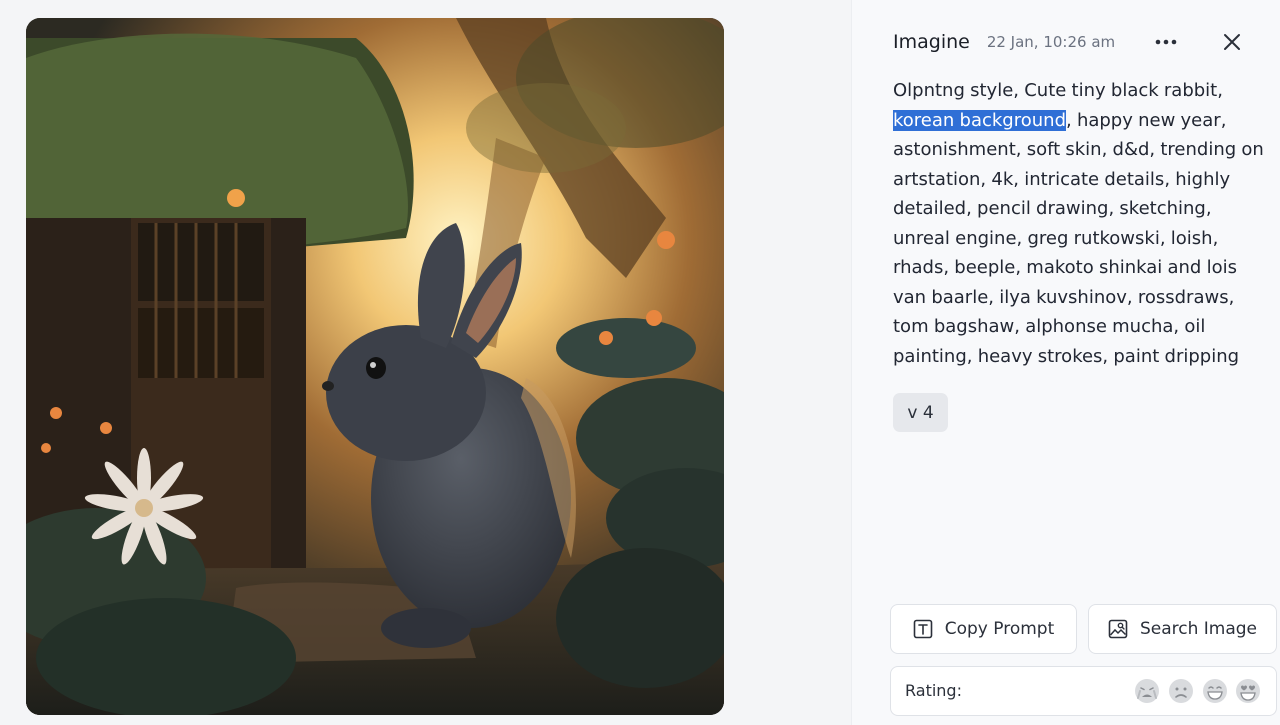 This screenshot has height=725, width=1280. I want to click on more-options-button, so click(1166, 42).